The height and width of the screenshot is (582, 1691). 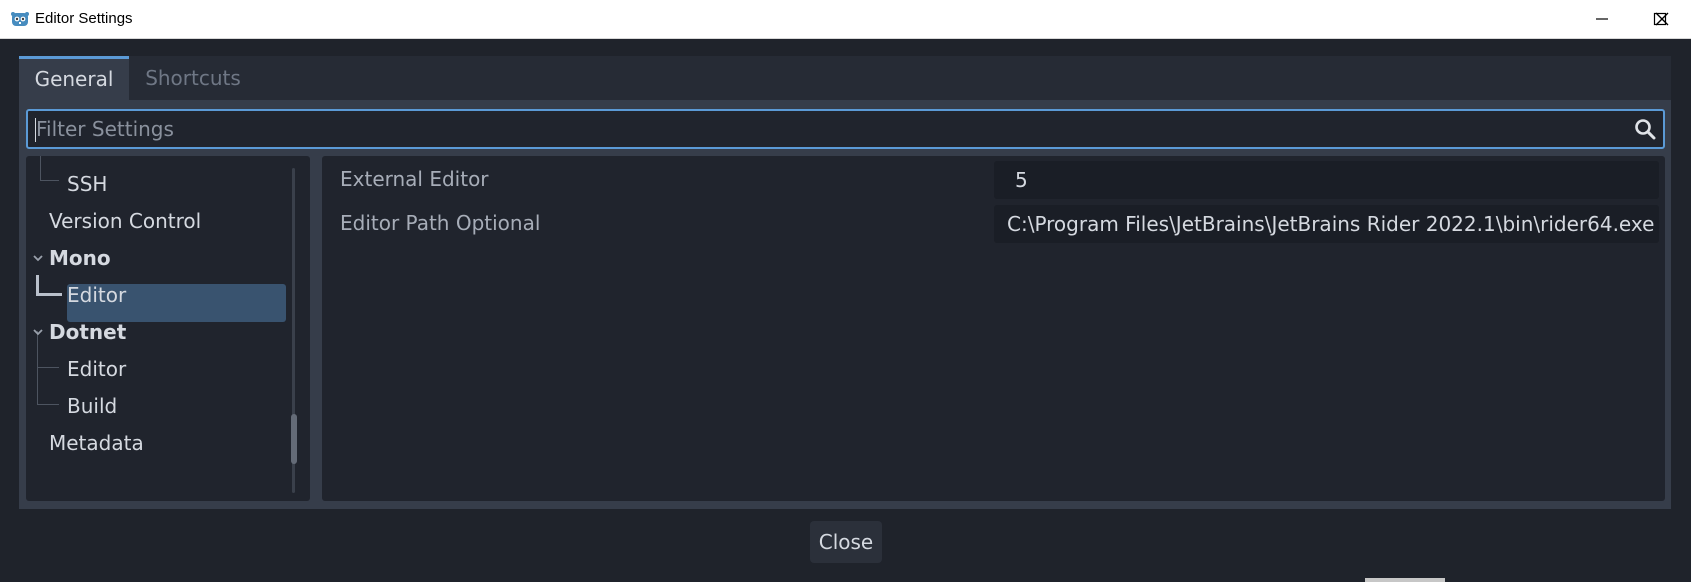 I want to click on close-window-button, so click(x=1662, y=19).